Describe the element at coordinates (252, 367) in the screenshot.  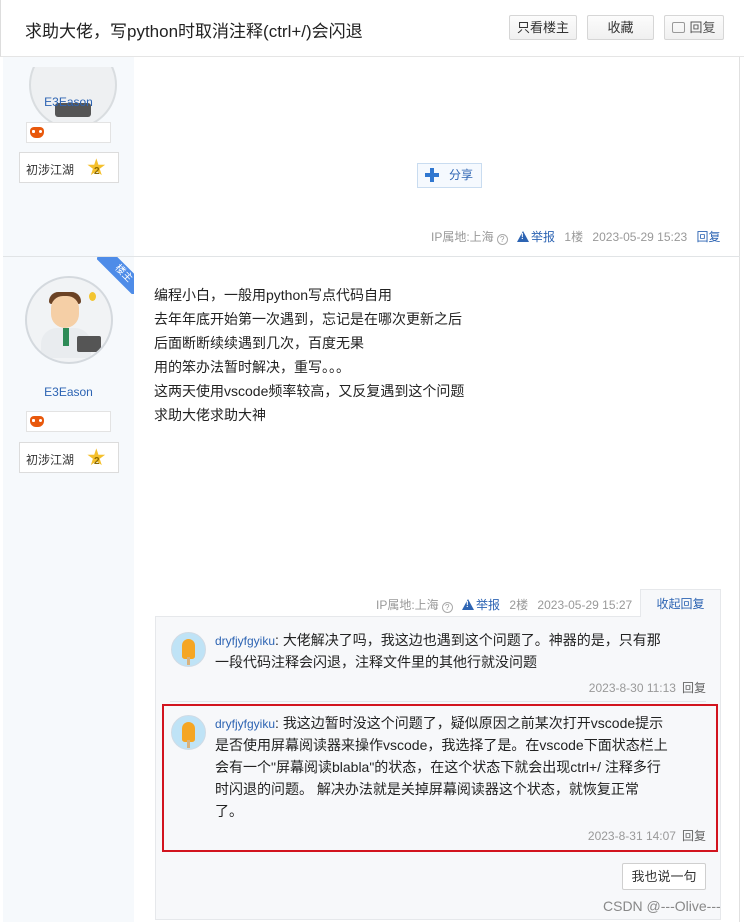
I see `post2-line: 用的笨办法暂时解决，重写。。。` at that location.